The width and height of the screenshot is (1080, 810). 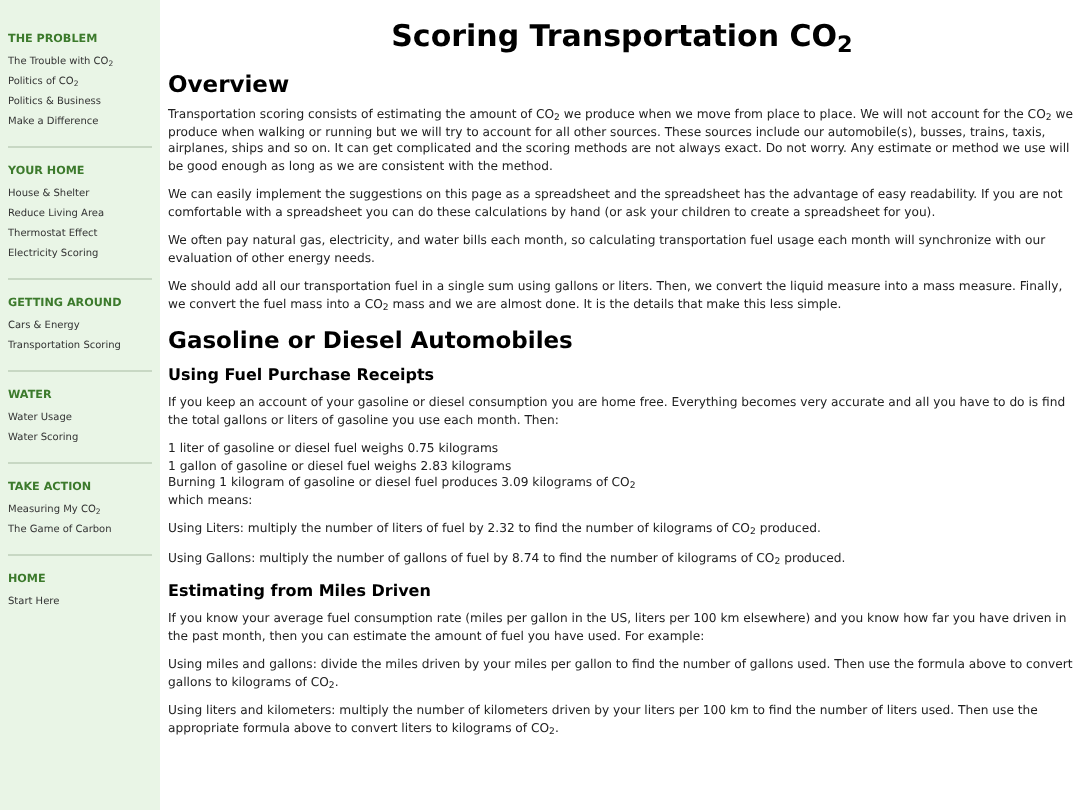 I want to click on section-heading: Gasoline or Diesel Automobiles, so click(x=371, y=340).